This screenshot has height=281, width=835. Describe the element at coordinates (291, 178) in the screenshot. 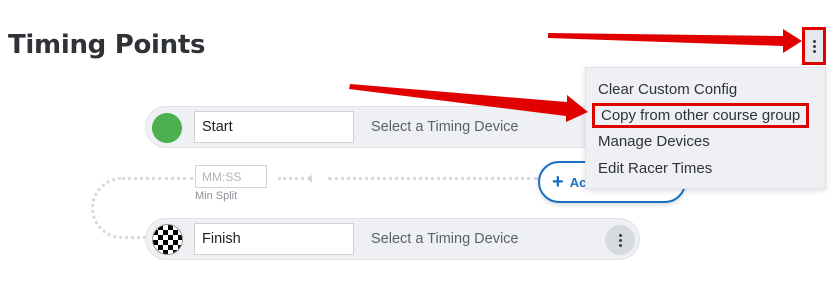

I see `connector-line-mid` at that location.